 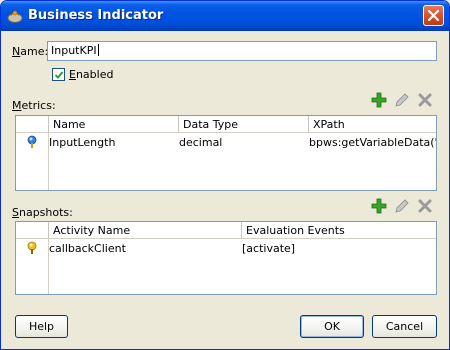 What do you see at coordinates (30, 51) in the screenshot?
I see `name-label: Name:` at bounding box center [30, 51].